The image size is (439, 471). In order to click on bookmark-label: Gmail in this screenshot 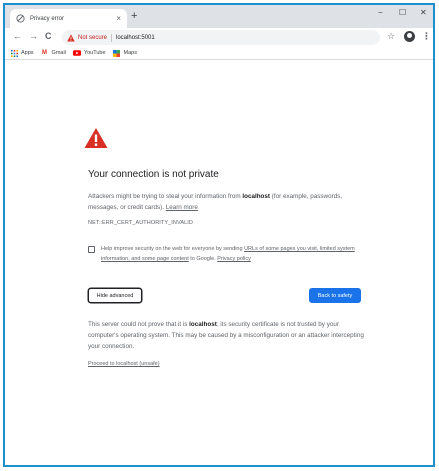, I will do `click(58, 53)`.